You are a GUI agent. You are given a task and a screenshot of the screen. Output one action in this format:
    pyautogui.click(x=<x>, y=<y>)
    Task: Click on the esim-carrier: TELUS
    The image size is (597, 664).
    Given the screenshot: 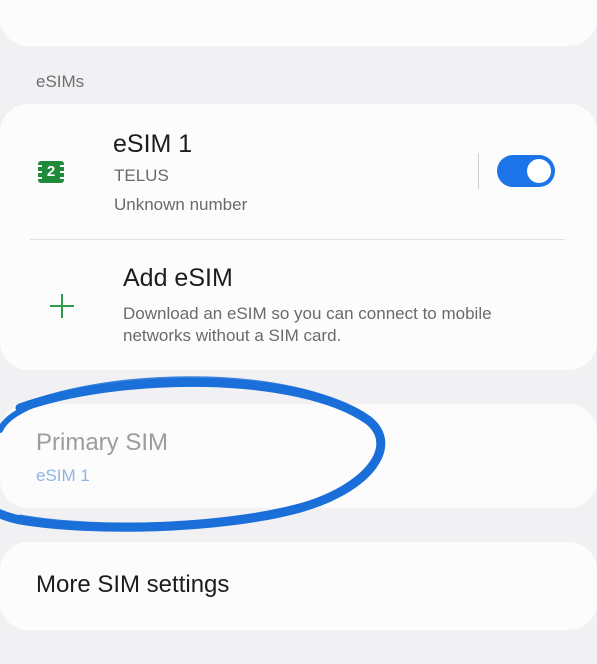 What is the action you would take?
    pyautogui.click(x=141, y=175)
    